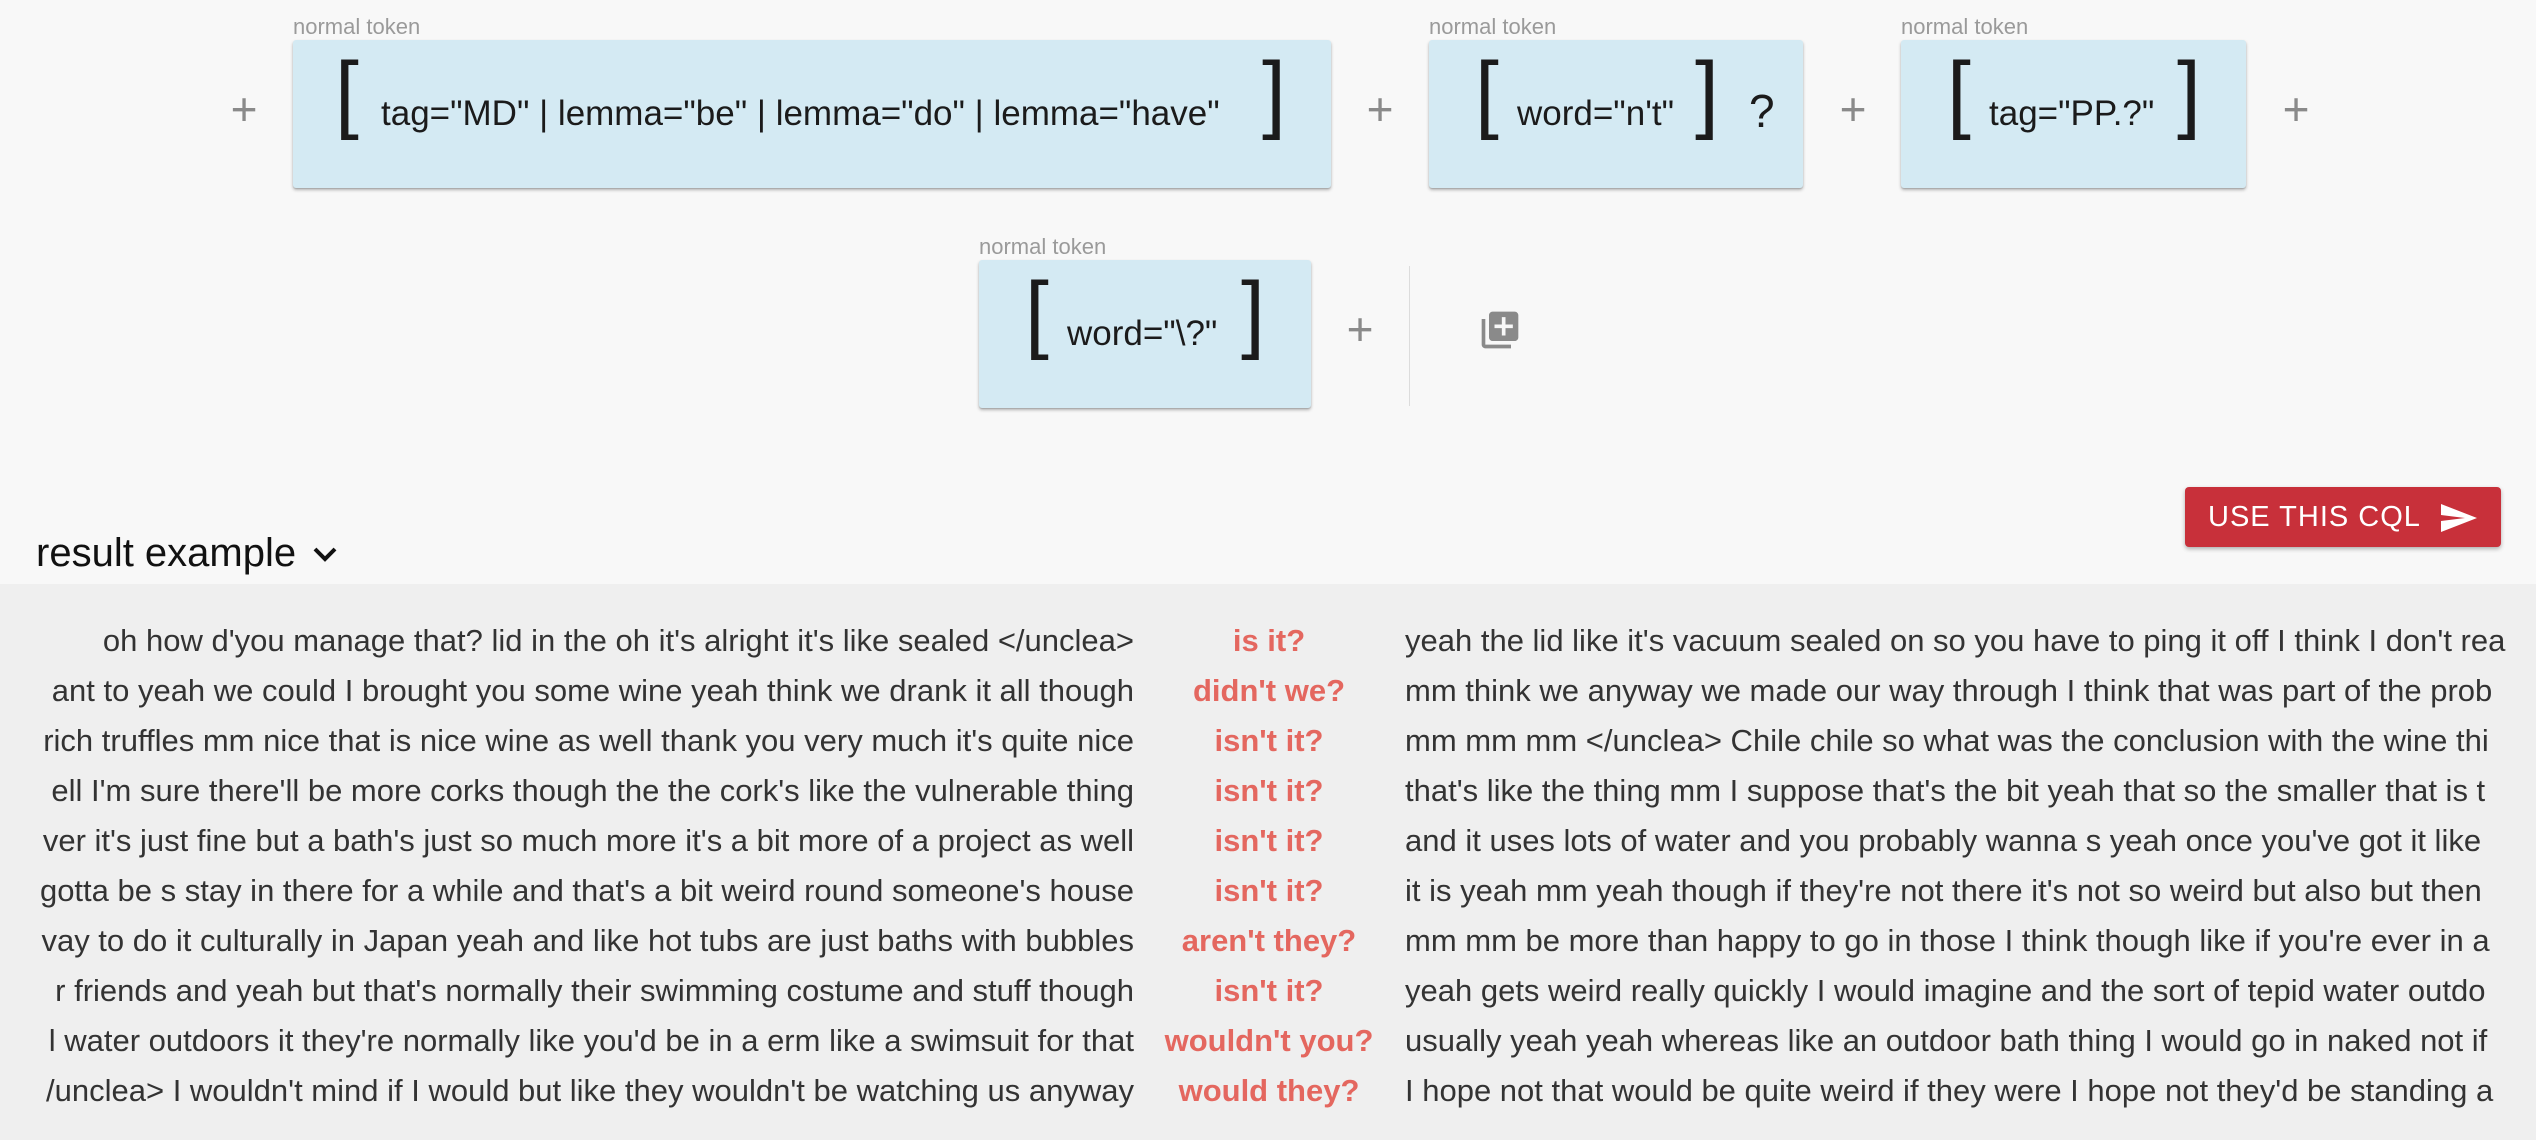 This screenshot has height=1140, width=2536. Describe the element at coordinates (1596, 113) in the screenshot. I see `token-expression: word="n't"` at that location.